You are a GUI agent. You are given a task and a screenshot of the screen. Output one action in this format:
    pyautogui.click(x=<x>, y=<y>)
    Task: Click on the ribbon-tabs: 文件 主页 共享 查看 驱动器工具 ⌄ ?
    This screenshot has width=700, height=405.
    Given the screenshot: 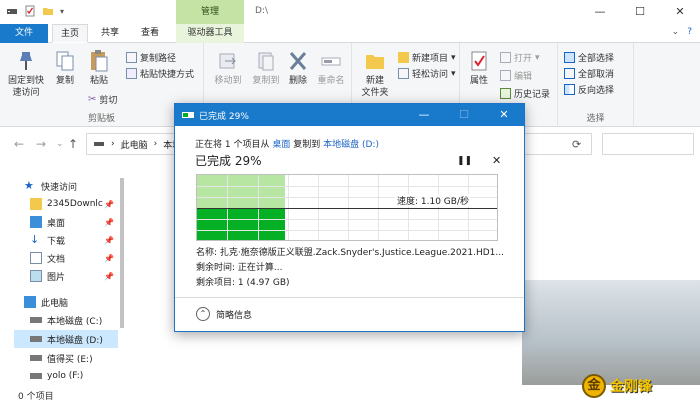 What is the action you would take?
    pyautogui.click(x=350, y=33)
    